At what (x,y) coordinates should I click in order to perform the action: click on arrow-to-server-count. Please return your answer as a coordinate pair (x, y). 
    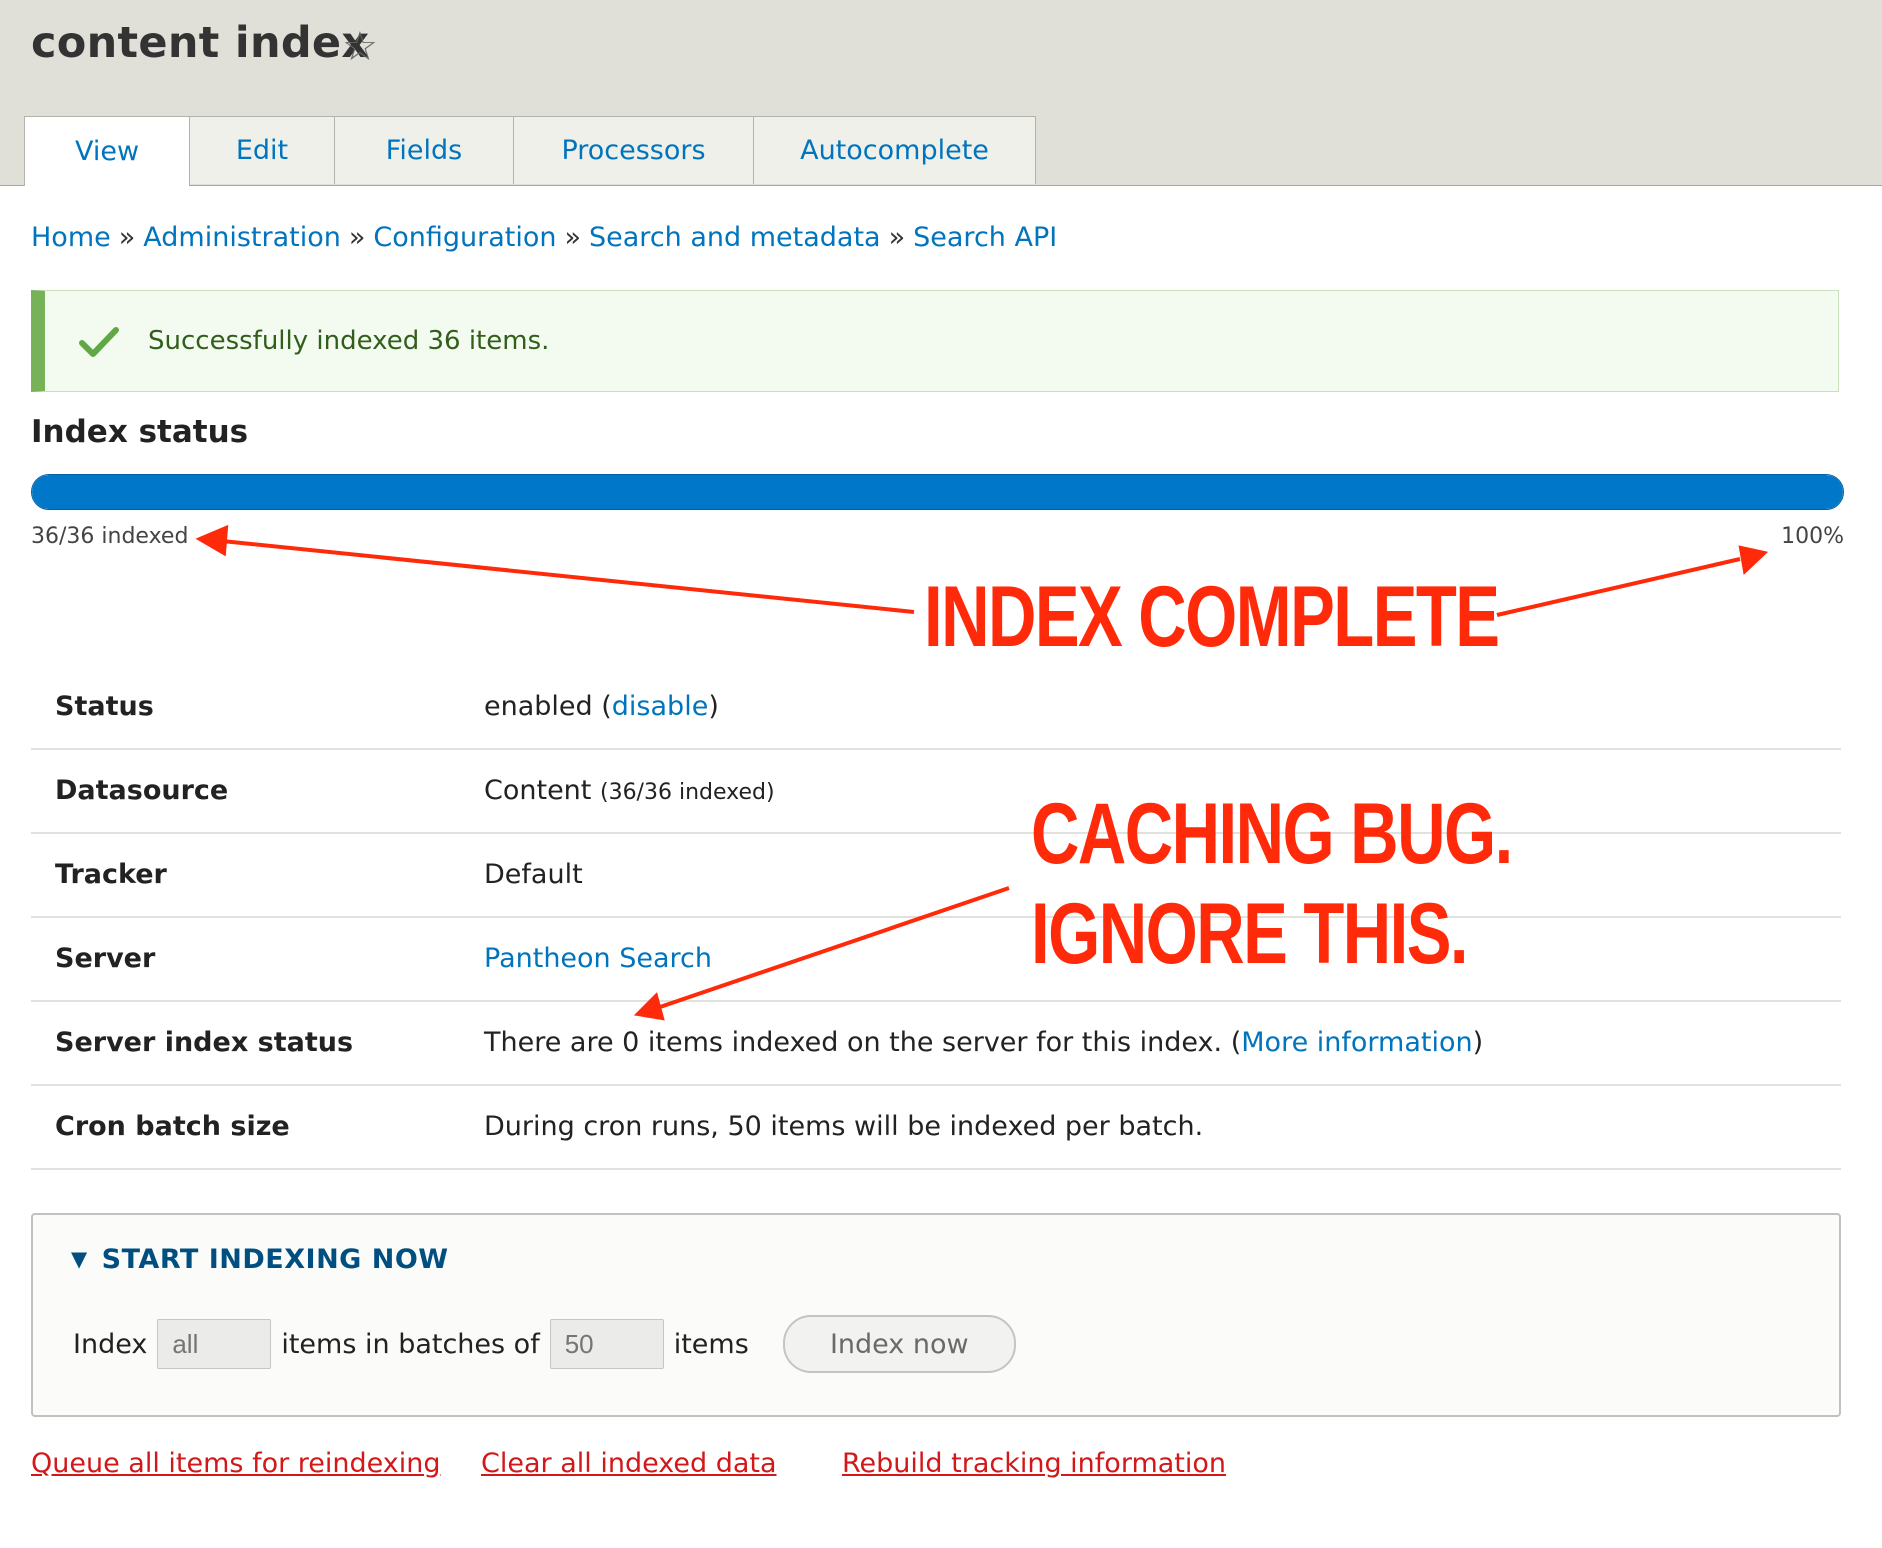
    Looking at the image, I should click on (834, 947).